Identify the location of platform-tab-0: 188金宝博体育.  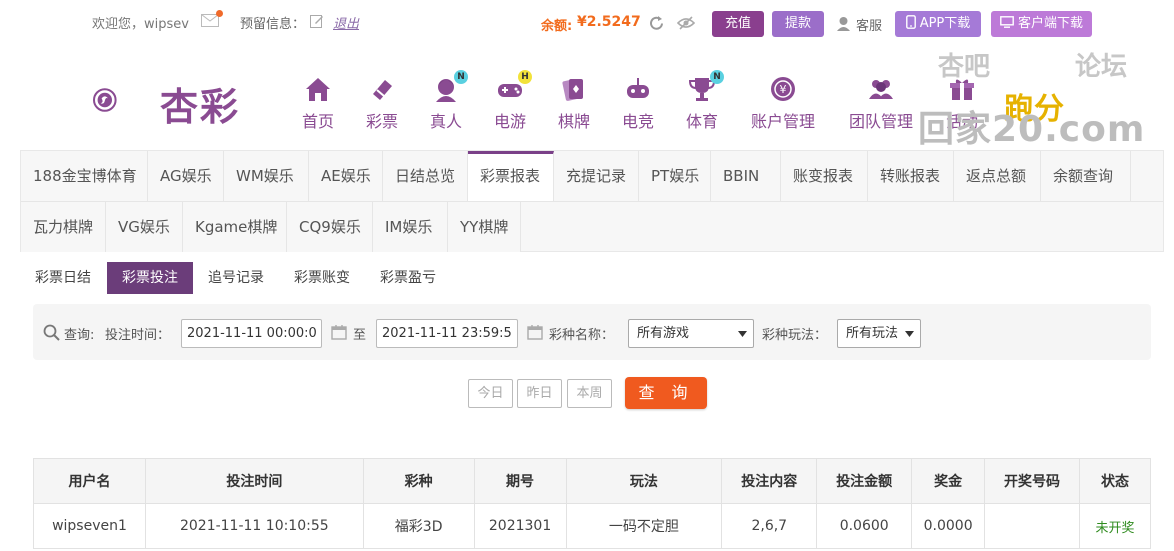
(84, 176).